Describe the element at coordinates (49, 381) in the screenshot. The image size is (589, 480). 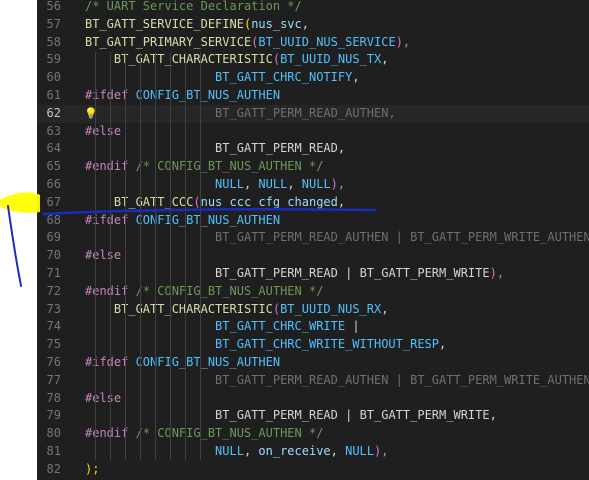
I see `line-number: 77` at that location.